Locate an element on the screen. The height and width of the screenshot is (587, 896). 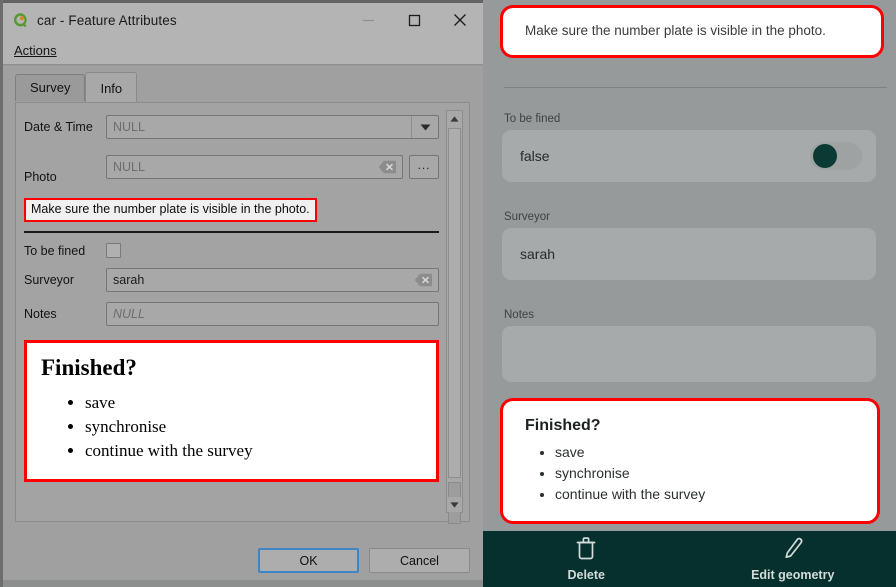
dialog-button-row: OK Cancel is located at coordinates (364, 560).